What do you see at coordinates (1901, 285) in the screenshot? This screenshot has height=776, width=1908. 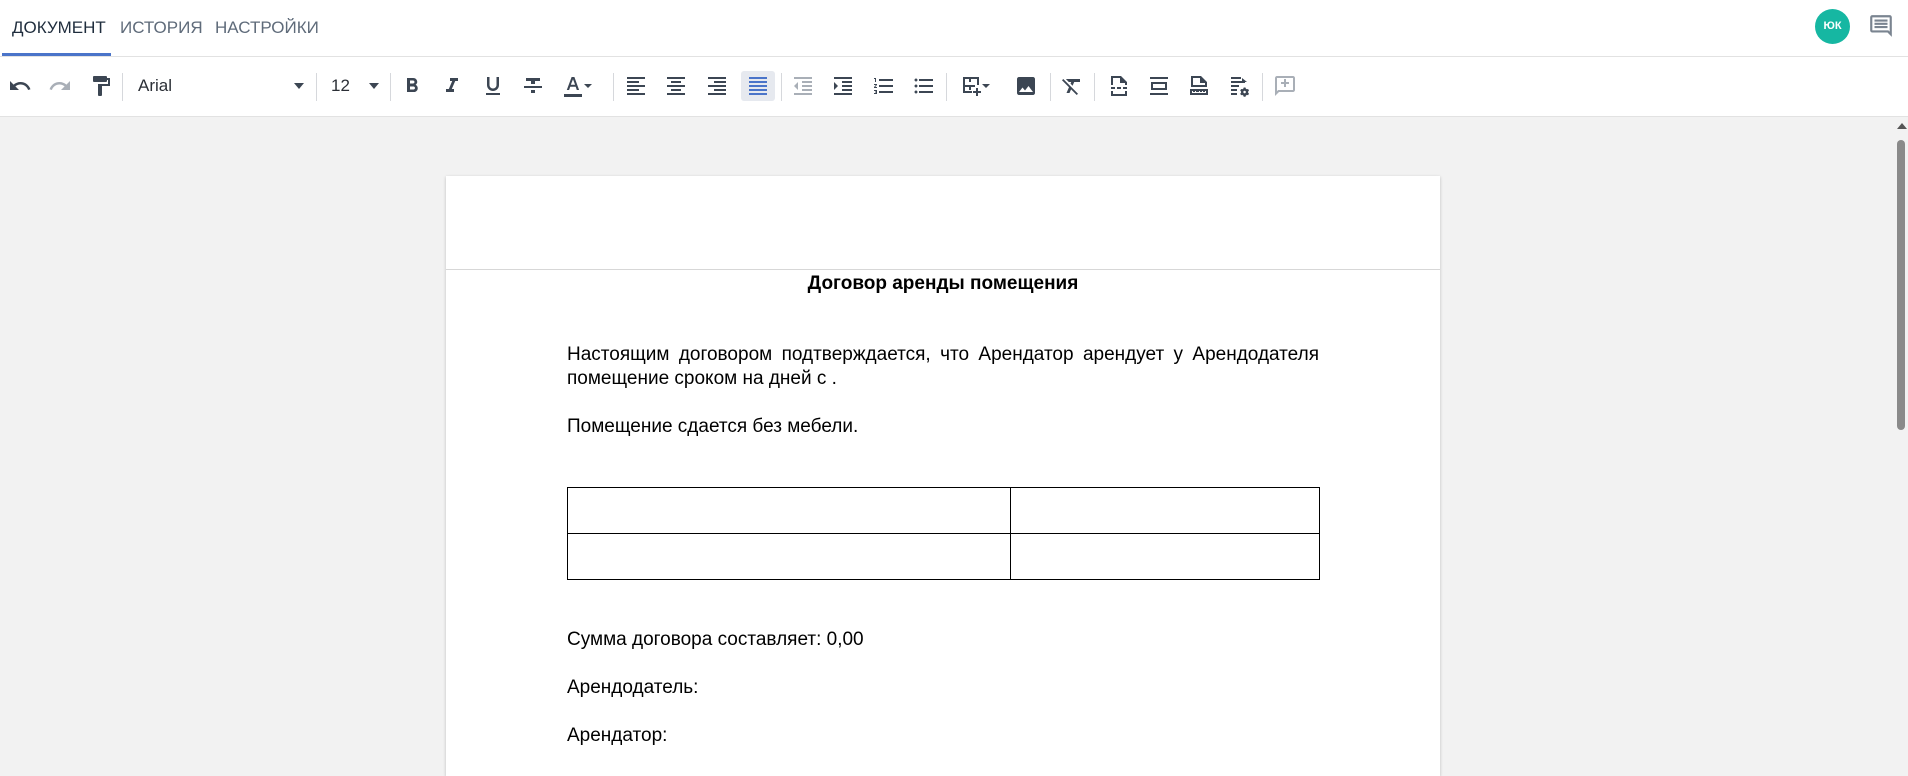 I see `scrollbar-thumb` at bounding box center [1901, 285].